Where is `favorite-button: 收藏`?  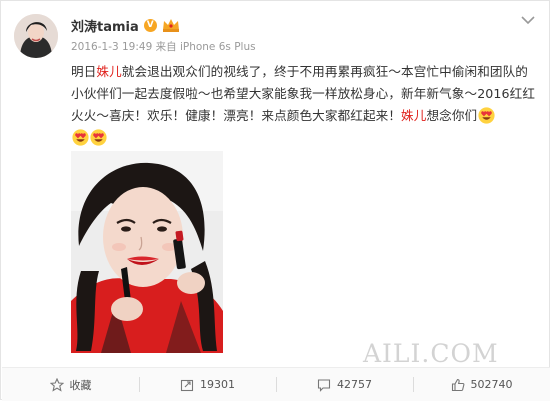
favorite-button: 收藏 is located at coordinates (70, 384).